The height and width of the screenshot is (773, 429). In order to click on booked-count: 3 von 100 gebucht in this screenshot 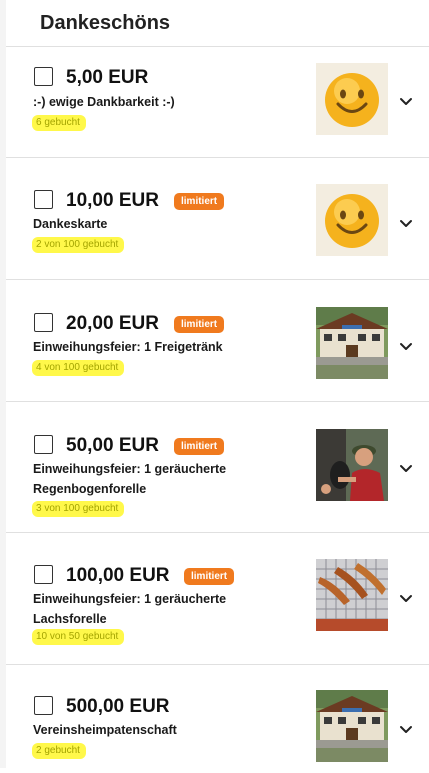, I will do `click(78, 509)`.